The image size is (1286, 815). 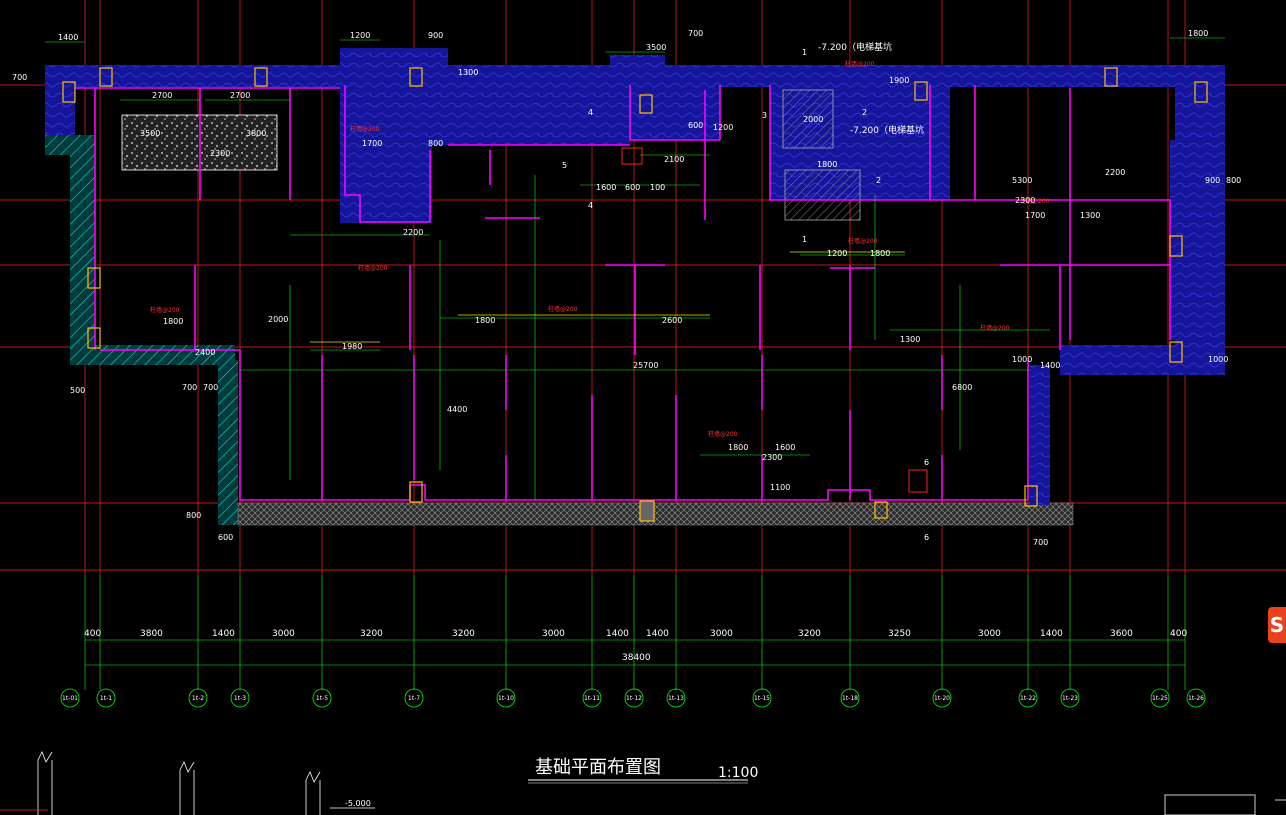 What do you see at coordinates (655, 514) in the screenshot?
I see `bottom-strip-foundation` at bounding box center [655, 514].